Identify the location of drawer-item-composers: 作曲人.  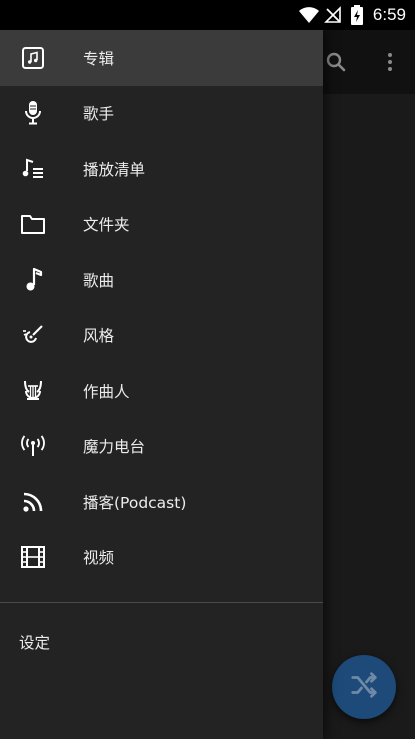
(161, 391).